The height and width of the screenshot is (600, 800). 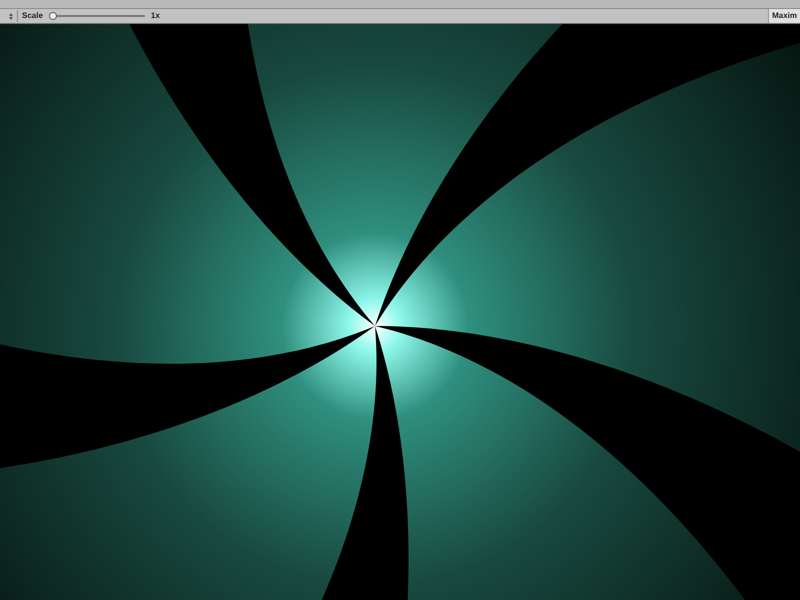 I want to click on scale-slider, so click(x=96, y=16).